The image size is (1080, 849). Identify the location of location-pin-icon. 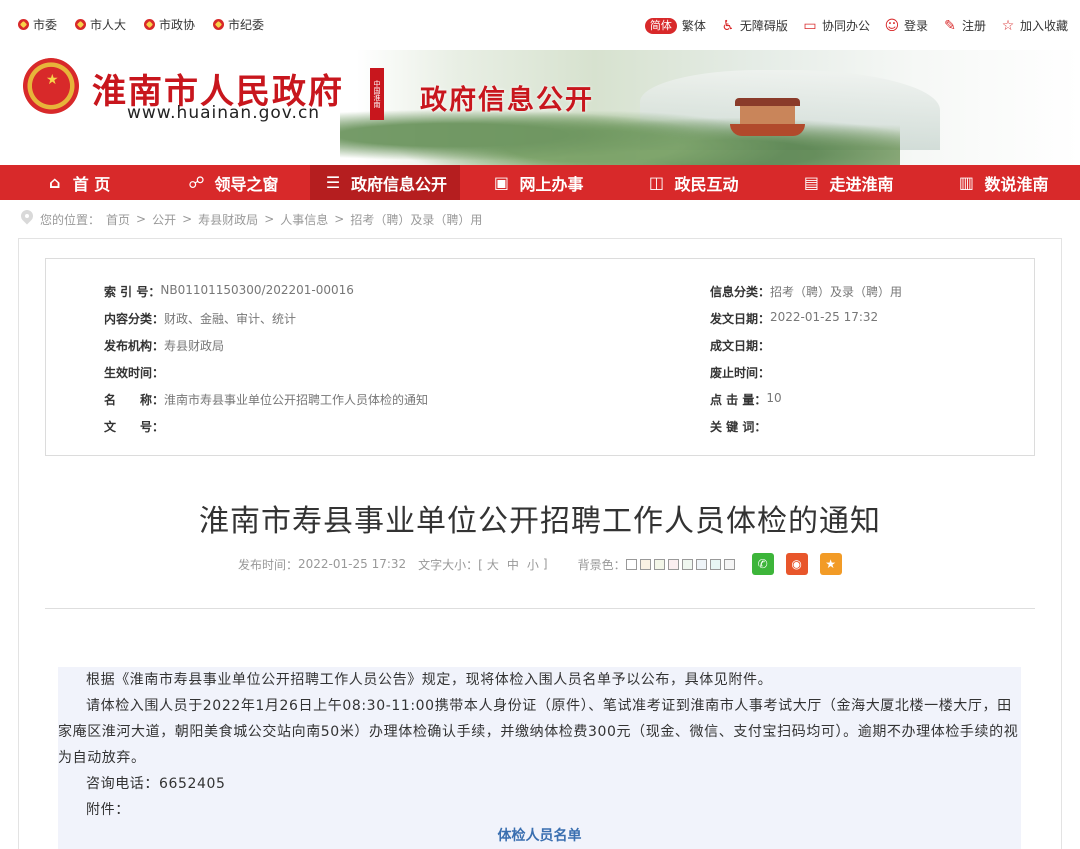
(27, 219).